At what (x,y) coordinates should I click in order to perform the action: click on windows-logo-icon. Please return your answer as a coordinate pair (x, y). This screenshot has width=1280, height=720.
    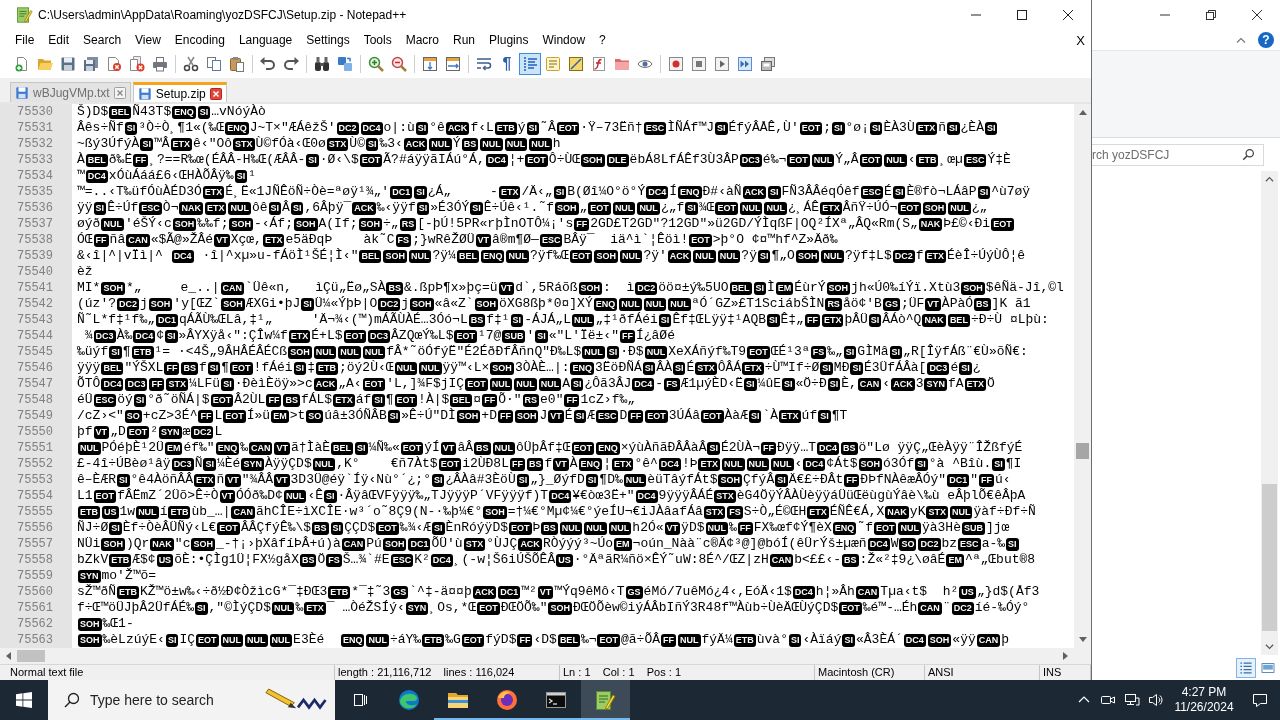
    Looking at the image, I should click on (24, 700).